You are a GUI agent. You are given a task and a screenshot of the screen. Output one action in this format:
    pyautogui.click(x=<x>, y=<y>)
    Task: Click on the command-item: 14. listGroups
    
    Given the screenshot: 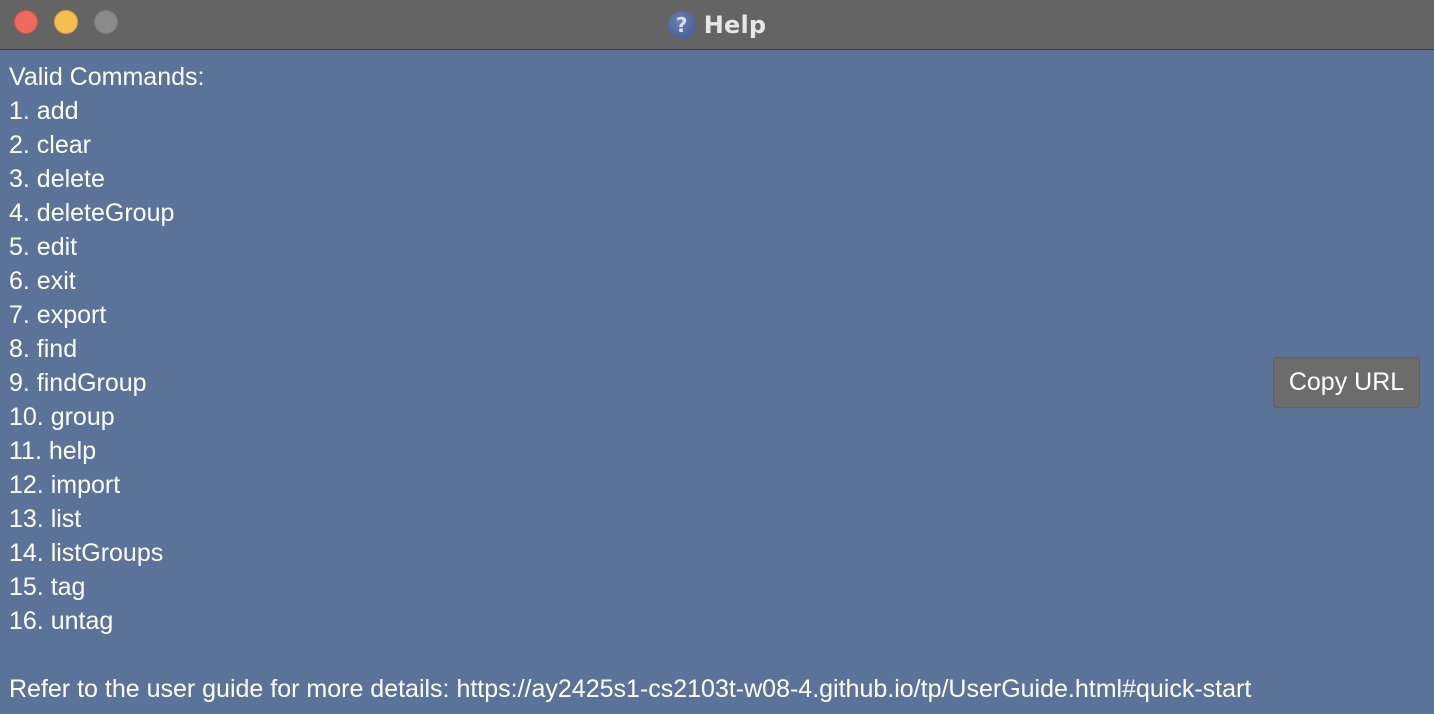 What is the action you would take?
    pyautogui.click(x=86, y=553)
    